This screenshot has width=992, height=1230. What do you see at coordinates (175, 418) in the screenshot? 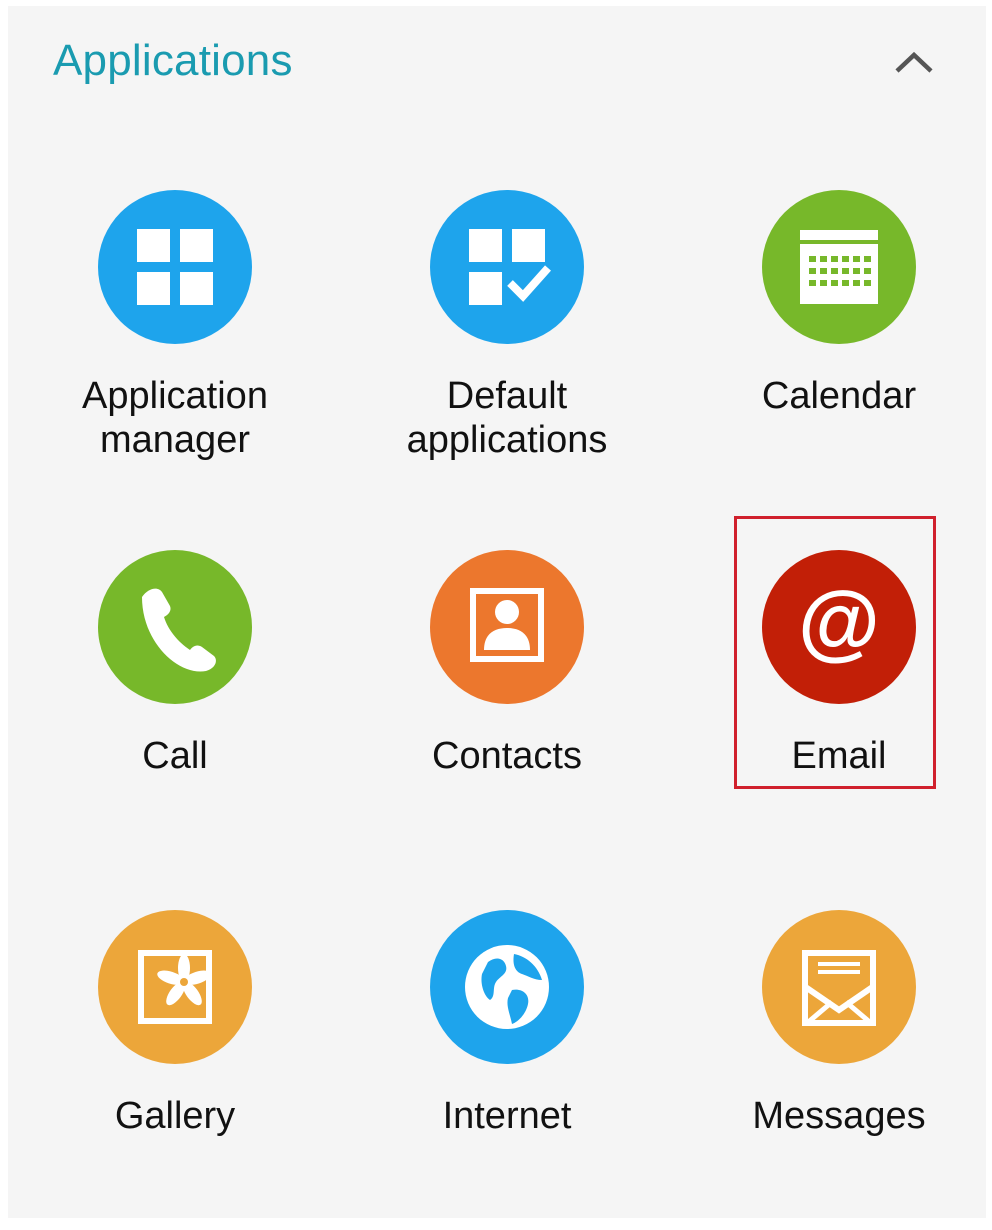
I see `app-label-application-manager: Application manager` at bounding box center [175, 418].